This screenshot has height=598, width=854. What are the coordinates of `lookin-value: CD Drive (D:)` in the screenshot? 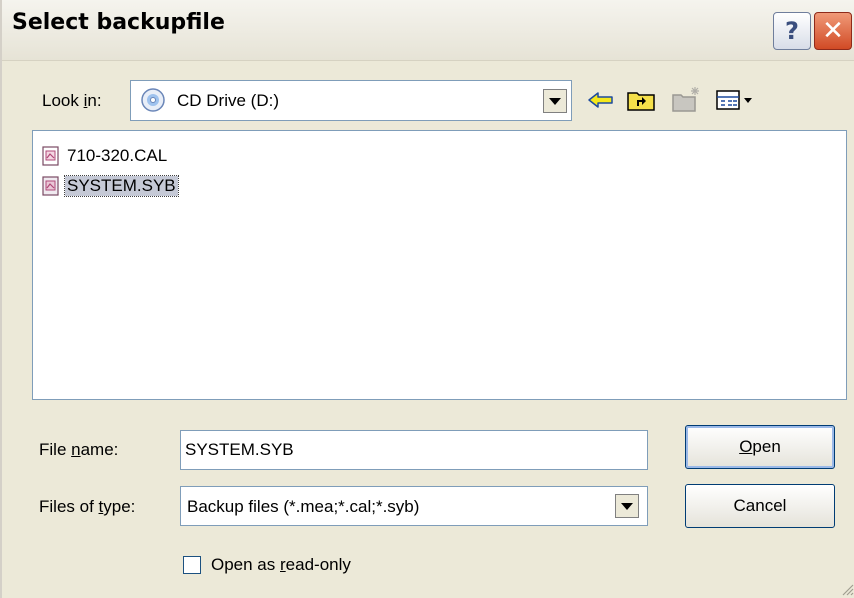 It's located at (228, 100).